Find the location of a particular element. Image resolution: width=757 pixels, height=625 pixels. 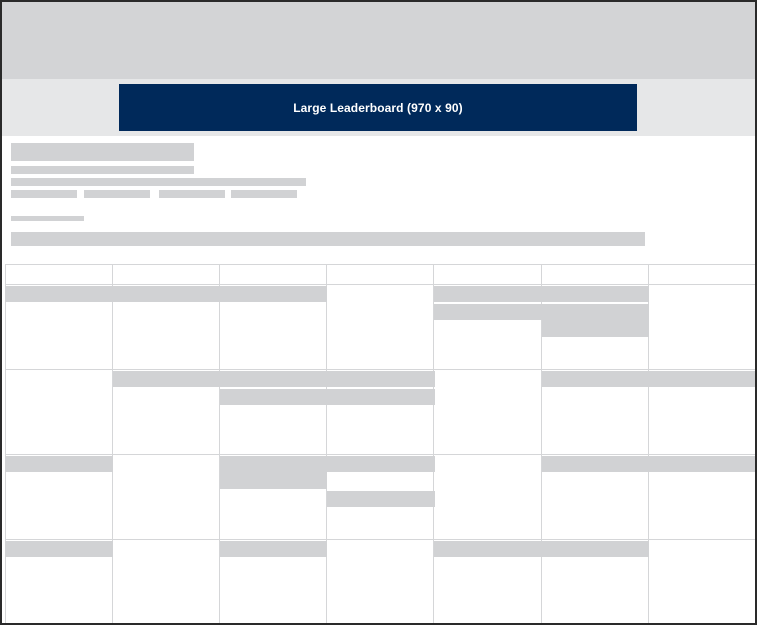

page-title-placeholder is located at coordinates (102, 152).